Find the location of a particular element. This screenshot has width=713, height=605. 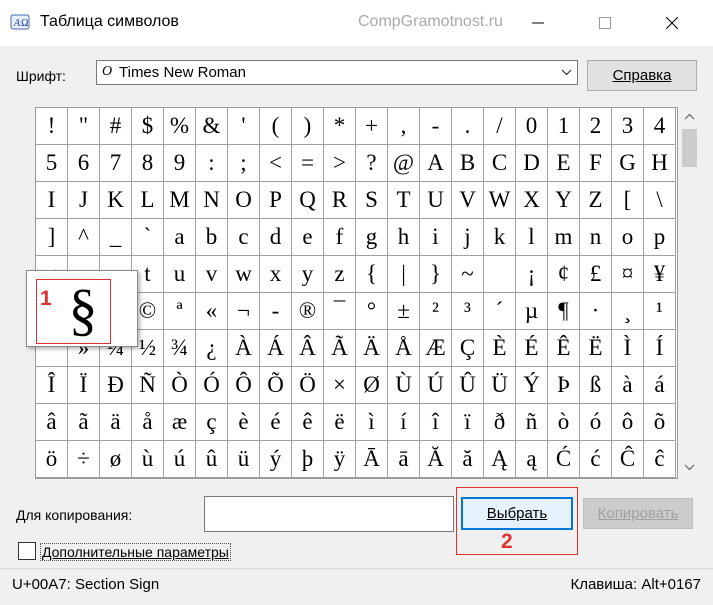

char-cell: ć is located at coordinates (596, 459).